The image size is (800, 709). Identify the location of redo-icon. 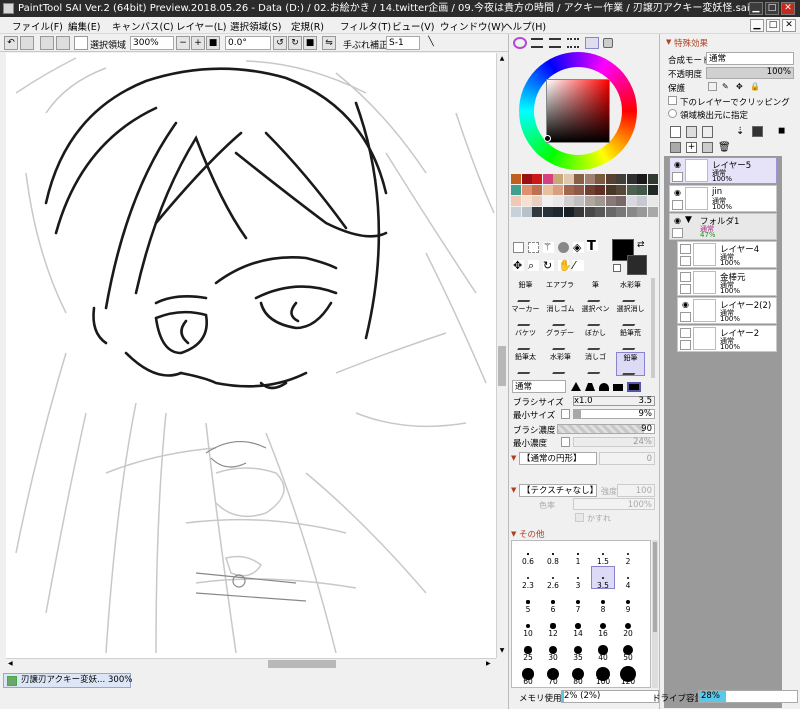
(27, 43).